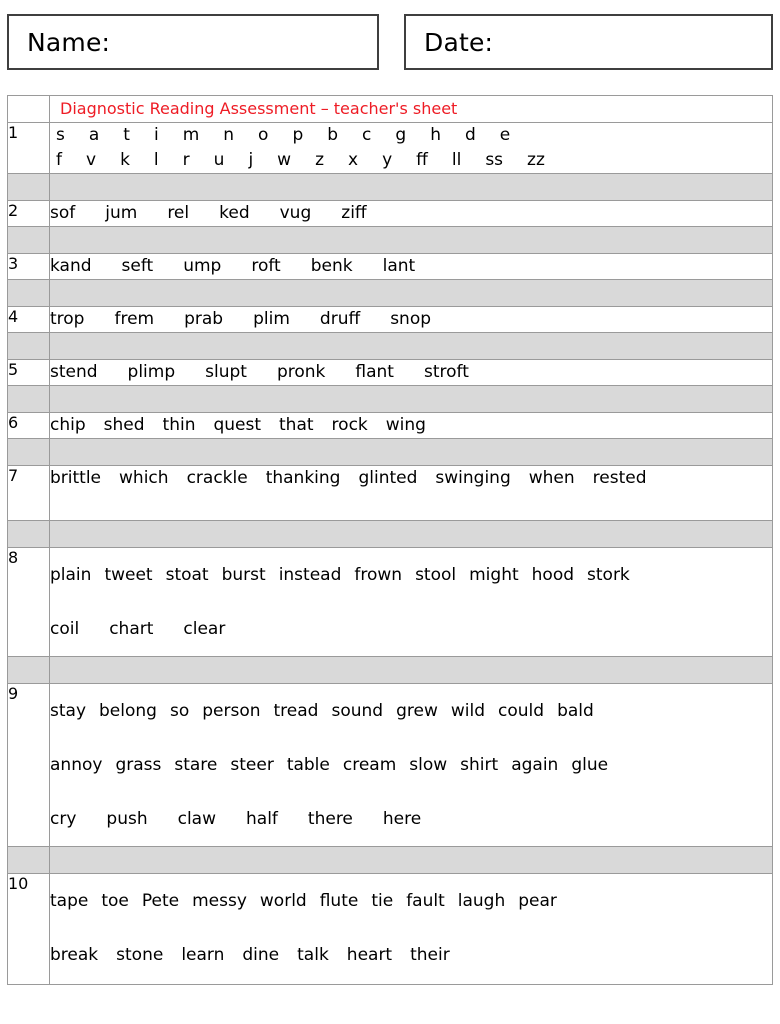 The image size is (780, 1024). What do you see at coordinates (196, 765) in the screenshot?
I see `word: stare` at bounding box center [196, 765].